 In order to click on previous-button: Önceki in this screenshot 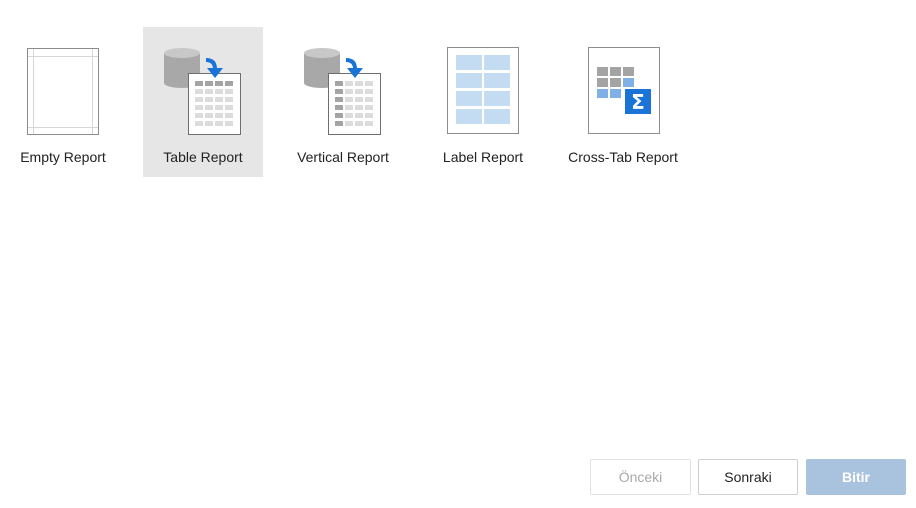, I will do `click(640, 477)`.